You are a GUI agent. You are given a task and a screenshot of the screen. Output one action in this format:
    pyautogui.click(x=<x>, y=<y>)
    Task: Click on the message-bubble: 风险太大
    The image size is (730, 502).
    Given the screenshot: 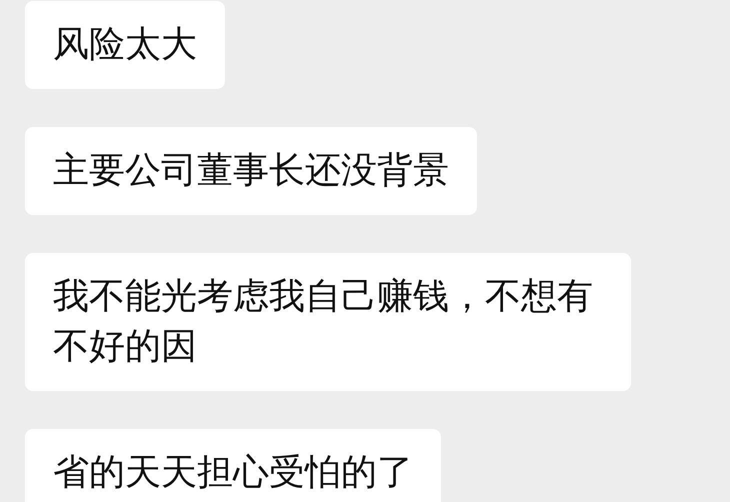 What is the action you would take?
    pyautogui.click(x=125, y=45)
    